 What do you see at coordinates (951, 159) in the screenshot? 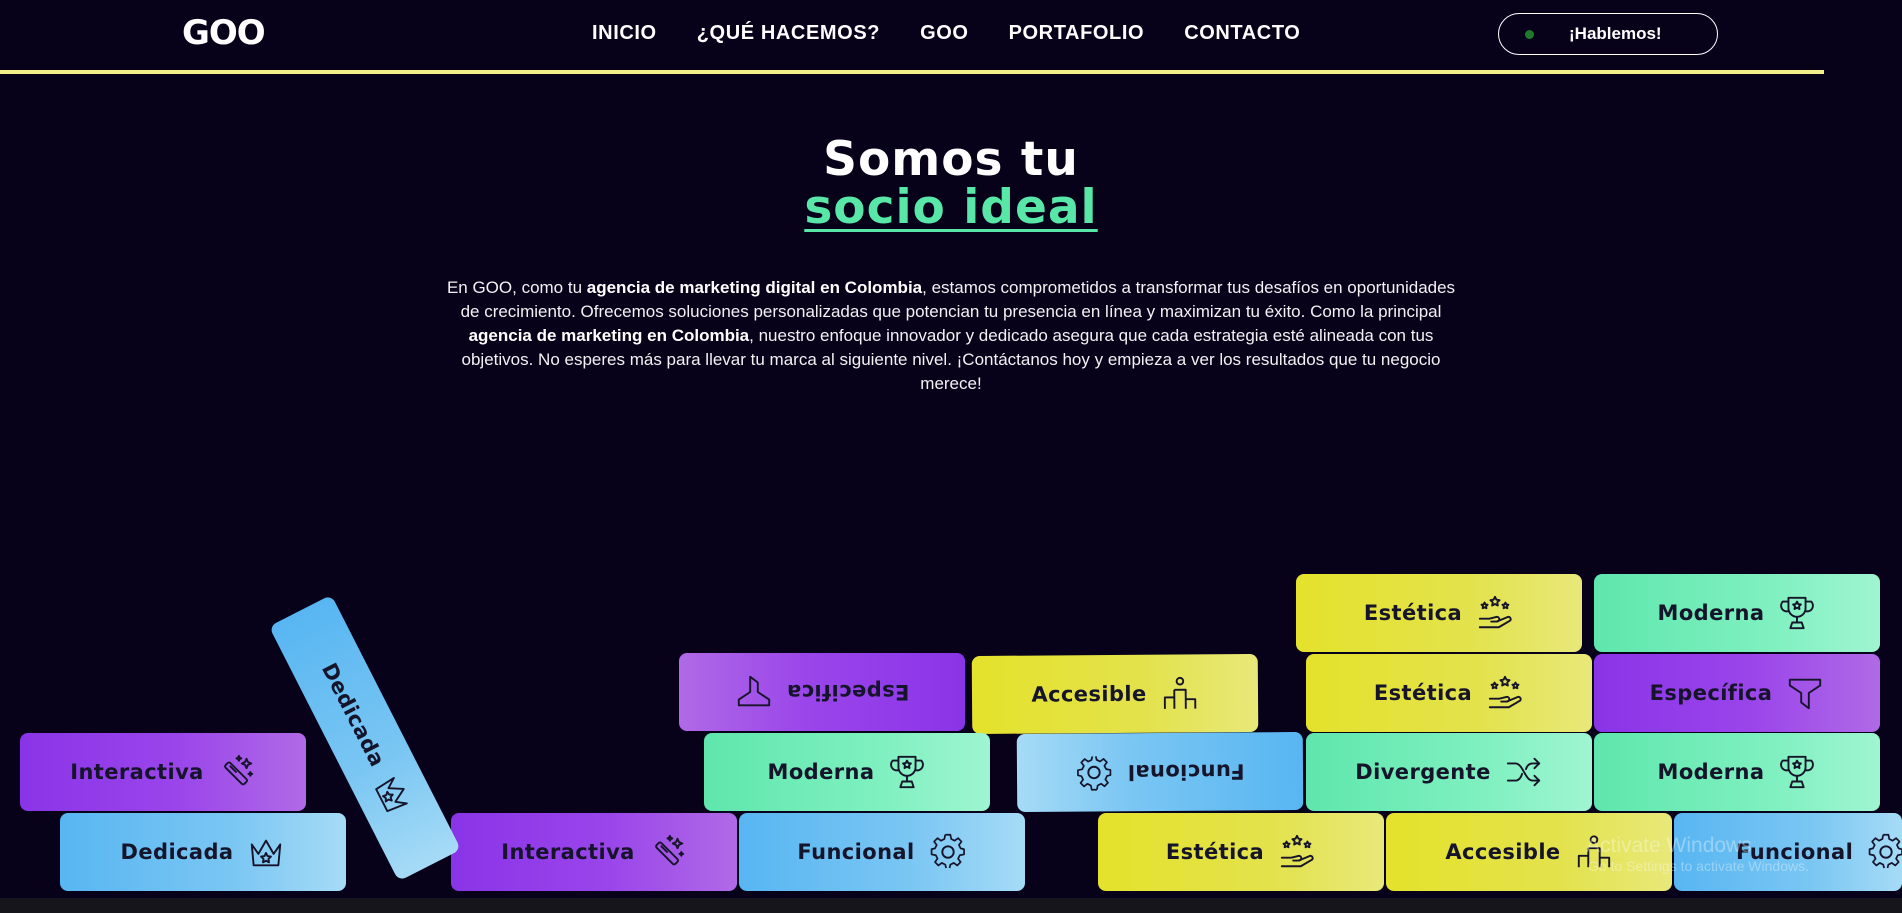
I see `hero-title-line1: Somos tu` at bounding box center [951, 159].